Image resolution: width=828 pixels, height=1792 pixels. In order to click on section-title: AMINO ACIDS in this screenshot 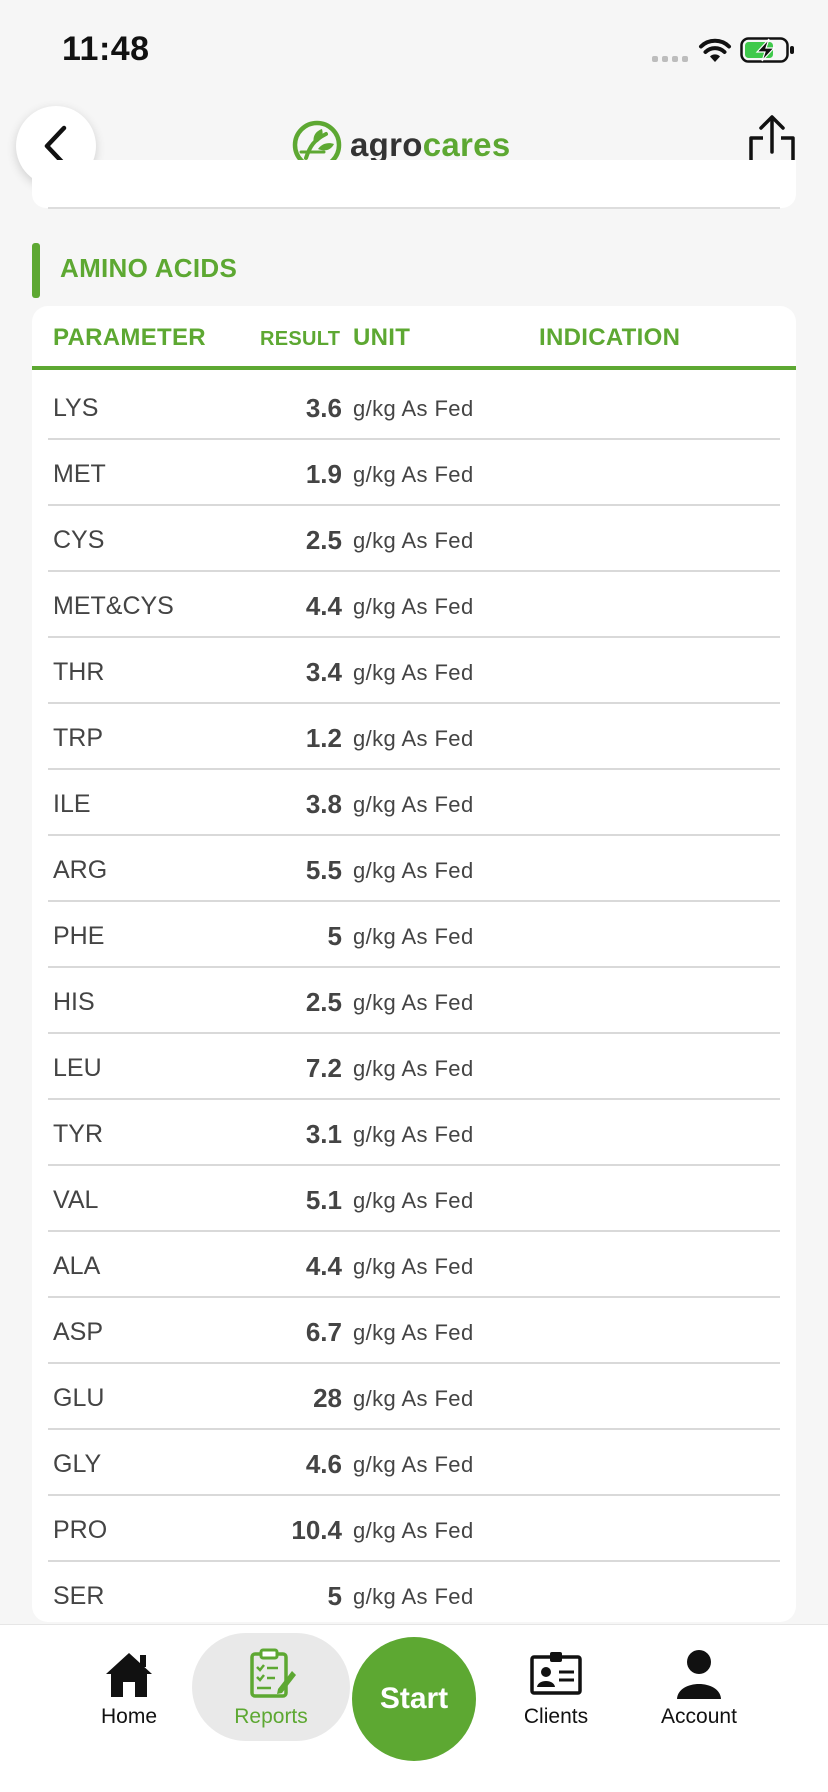, I will do `click(149, 268)`.